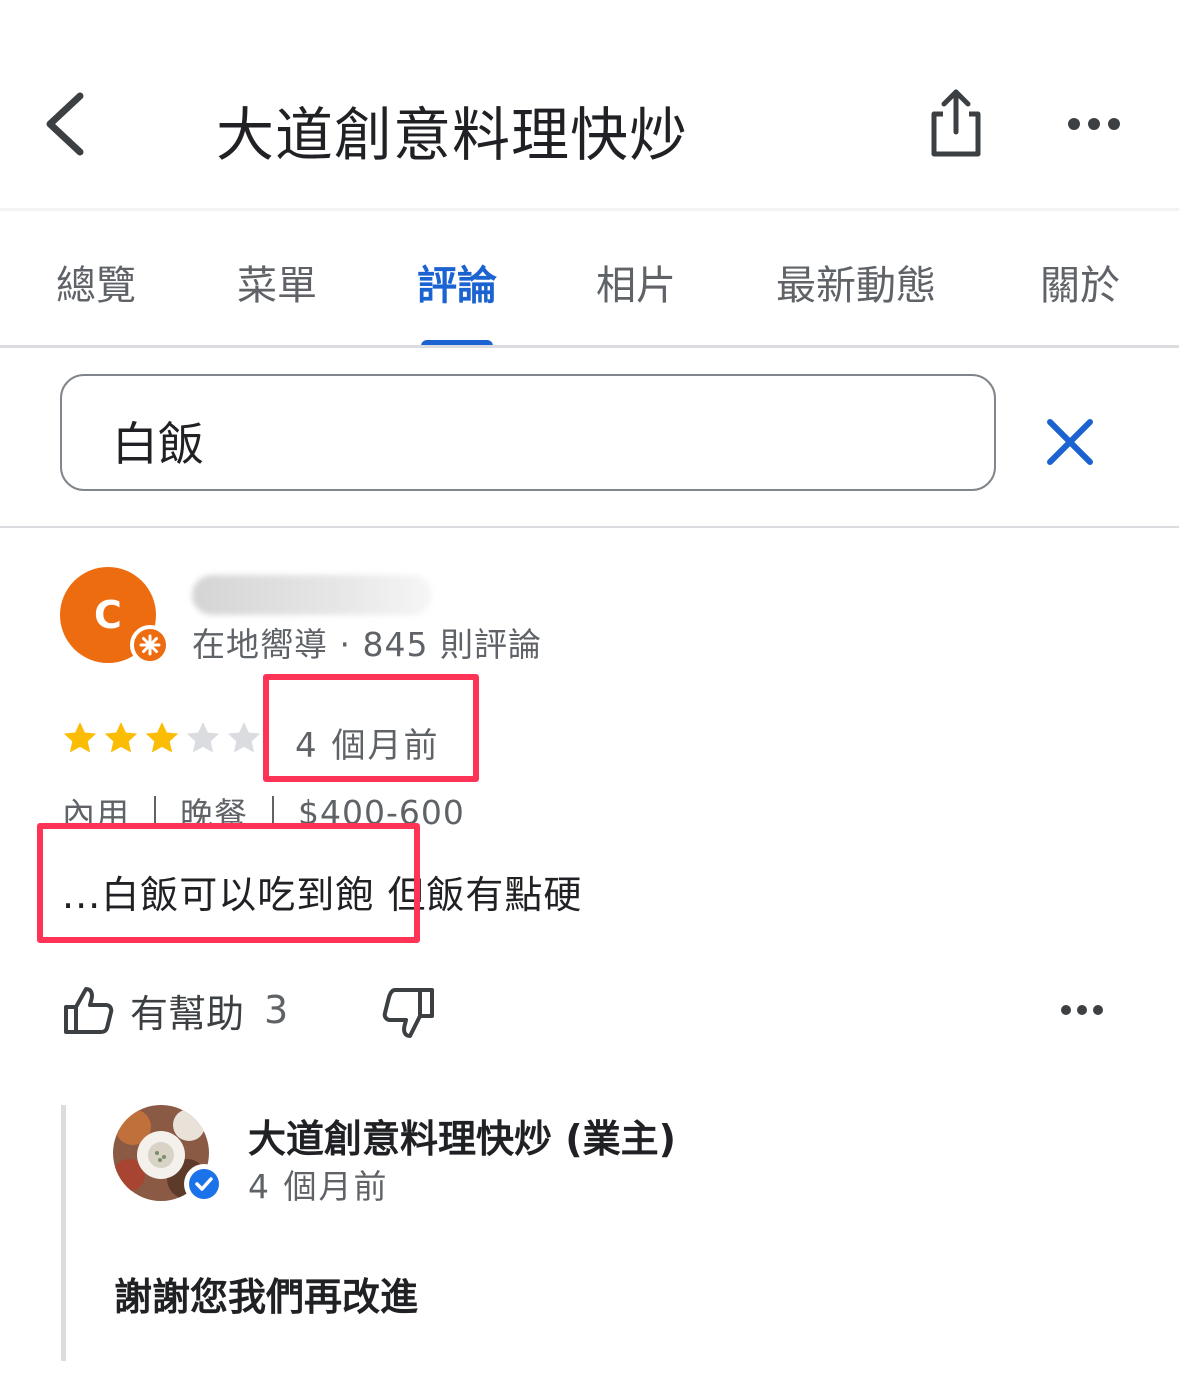 This screenshot has height=1379, width=1179. I want to click on owner-reply-text: 謝謝您我們再改進, so click(266, 1297).